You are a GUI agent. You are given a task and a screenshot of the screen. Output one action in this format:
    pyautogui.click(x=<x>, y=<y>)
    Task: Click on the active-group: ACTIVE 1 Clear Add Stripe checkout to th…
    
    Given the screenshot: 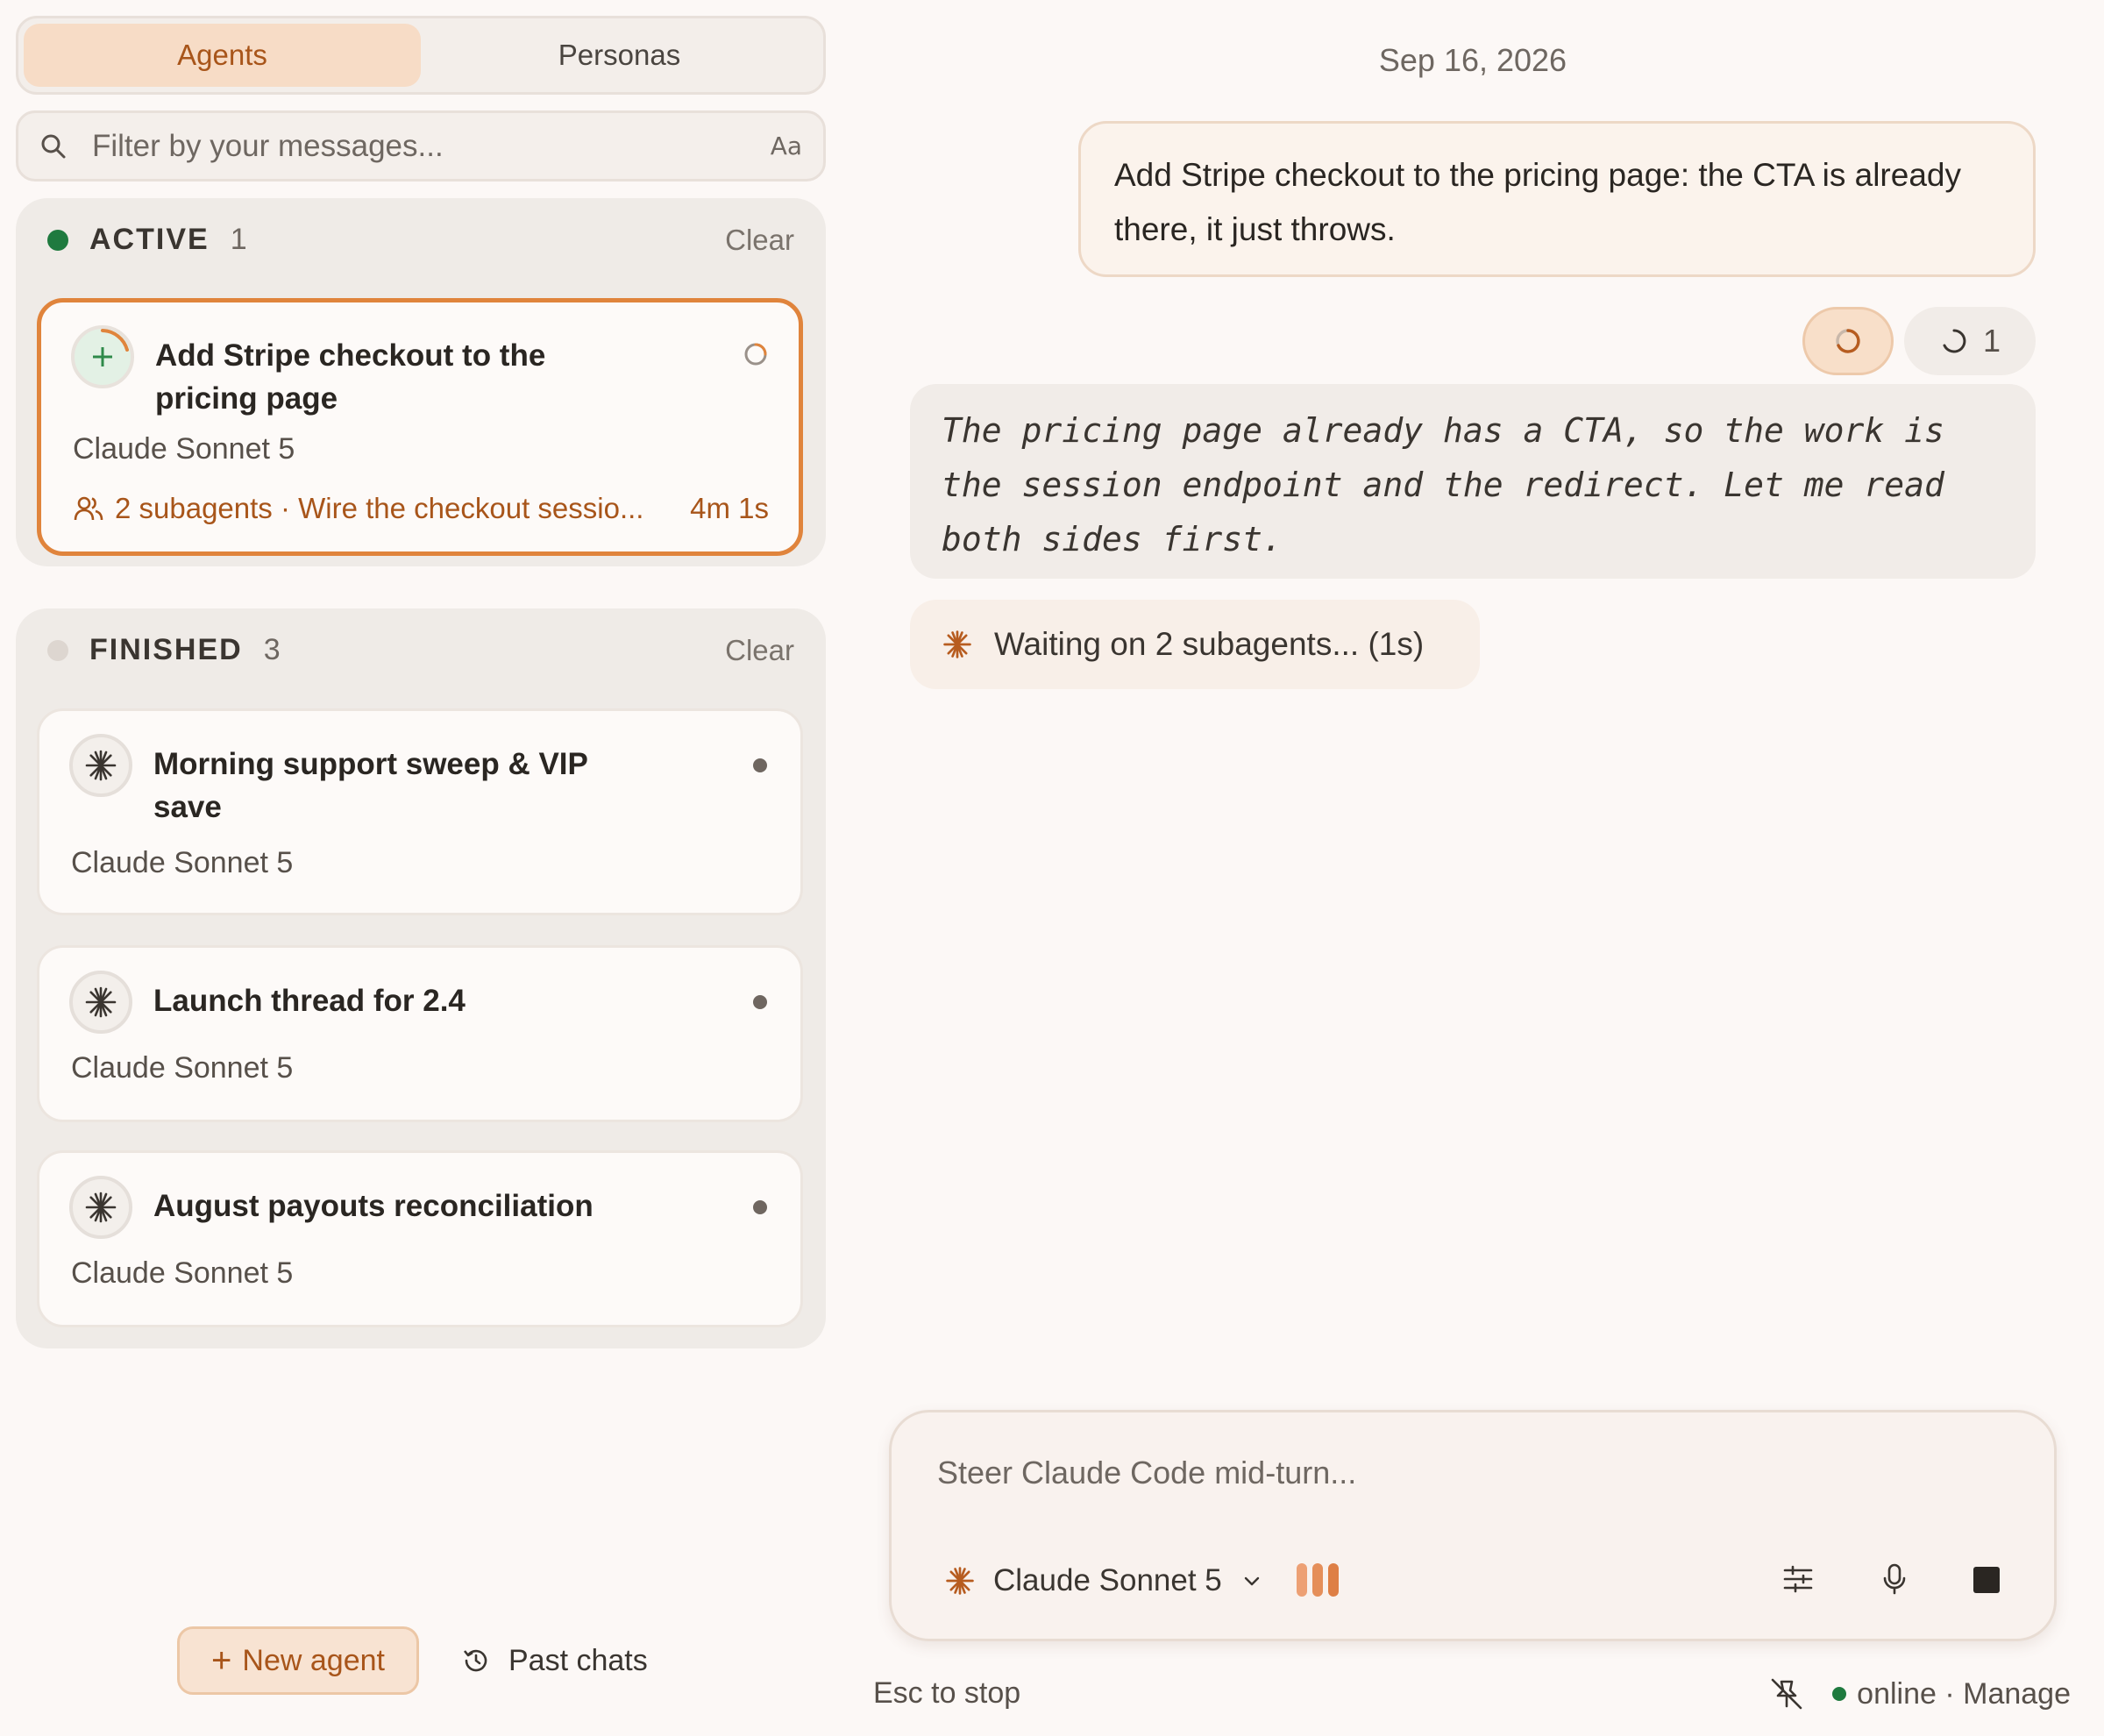 What is the action you would take?
    pyautogui.click(x=421, y=382)
    